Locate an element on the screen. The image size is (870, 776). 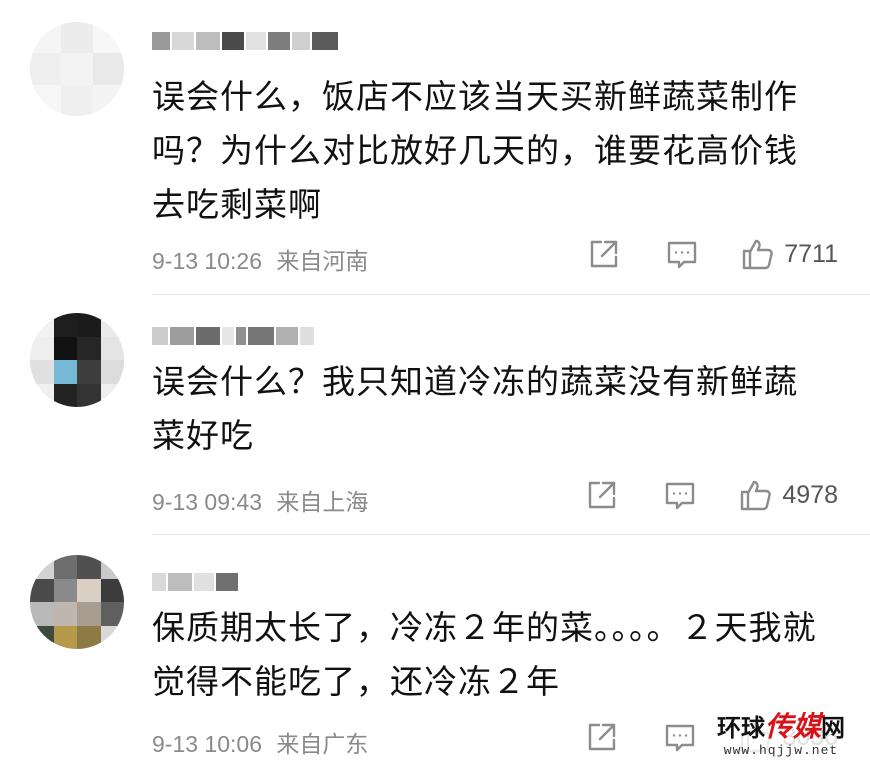
comment-location: 来自广东 is located at coordinates (322, 744).